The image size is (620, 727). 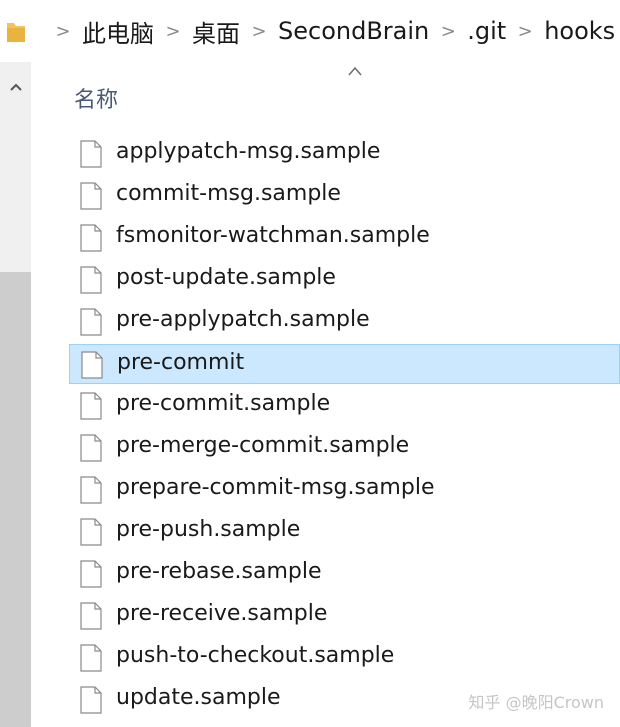 I want to click on file-row: pre-push.sample, so click(x=344, y=532).